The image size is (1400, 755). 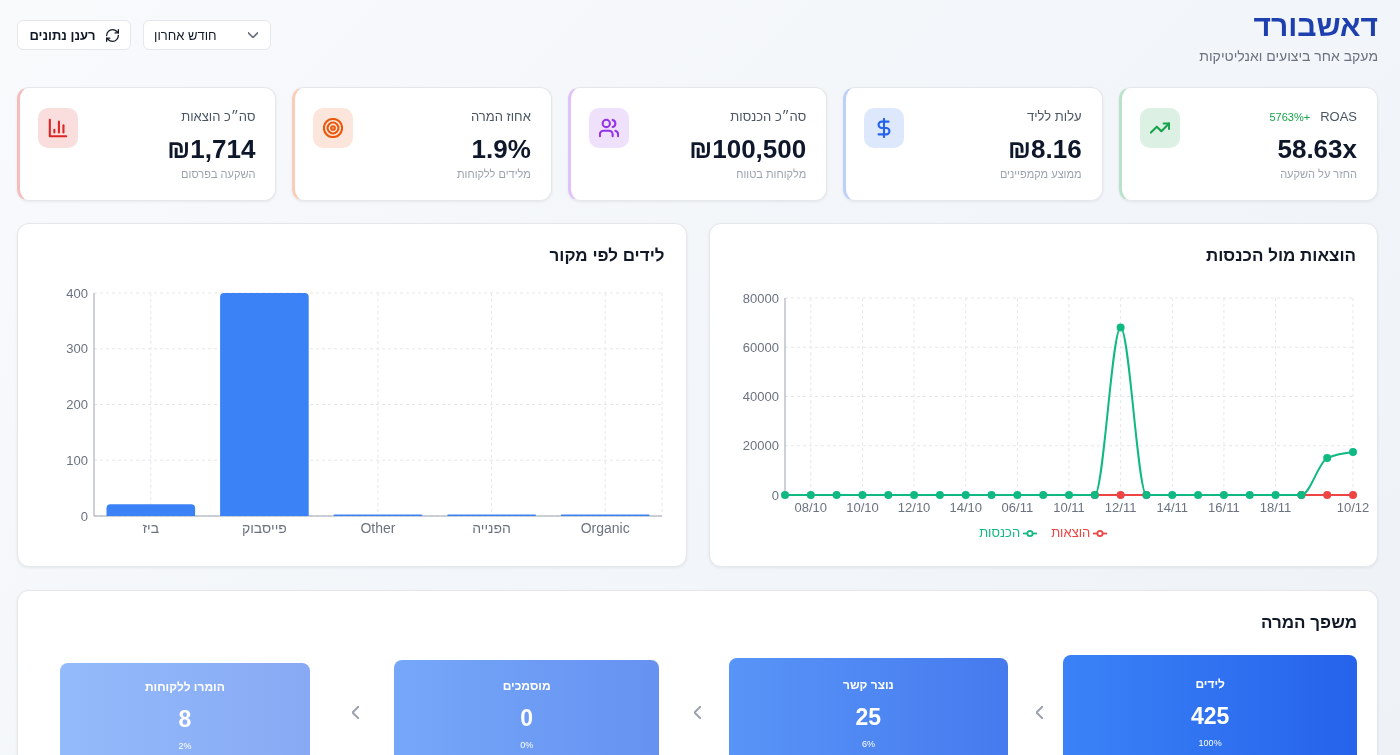 I want to click on kpi-value: 1.9%, so click(x=501, y=149).